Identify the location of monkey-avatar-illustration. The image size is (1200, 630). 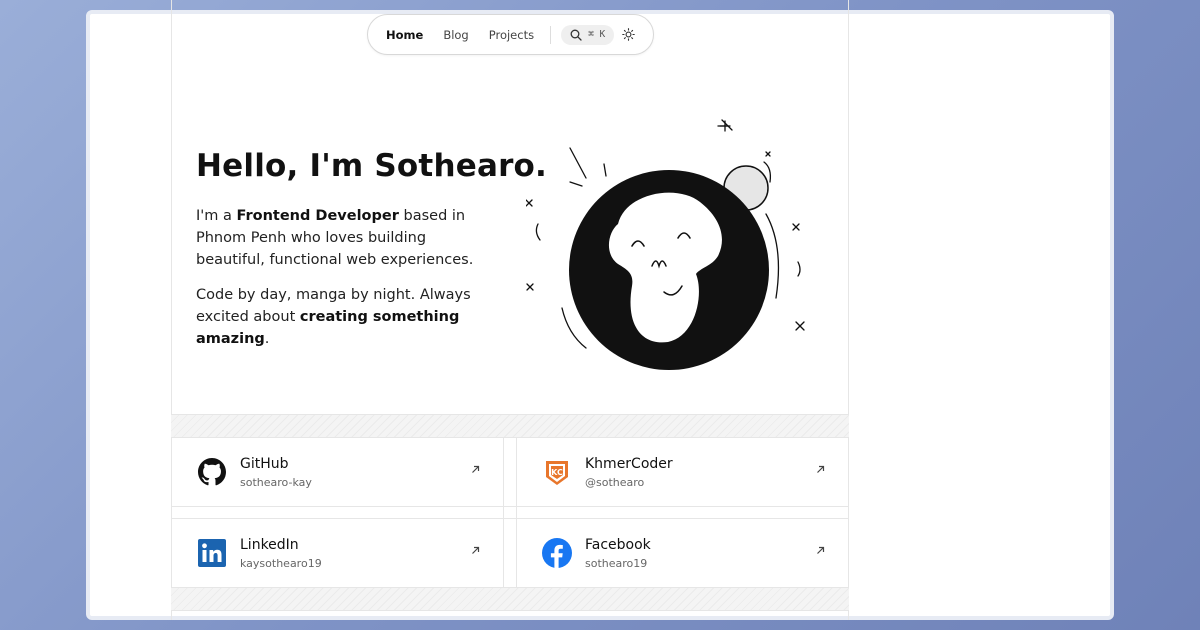
(665, 244).